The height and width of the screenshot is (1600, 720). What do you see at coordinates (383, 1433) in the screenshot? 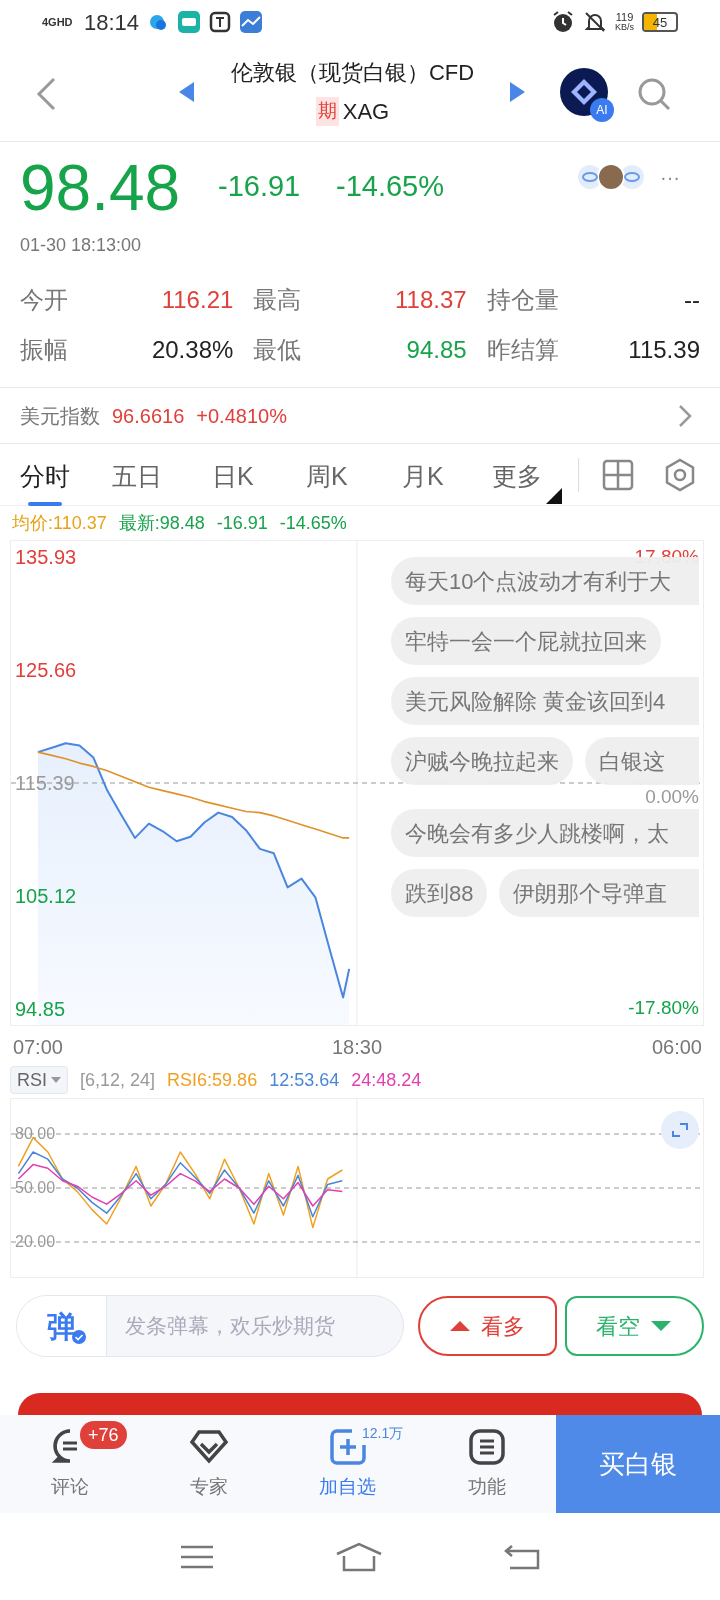
I see `follower-count: 12.1万` at bounding box center [383, 1433].